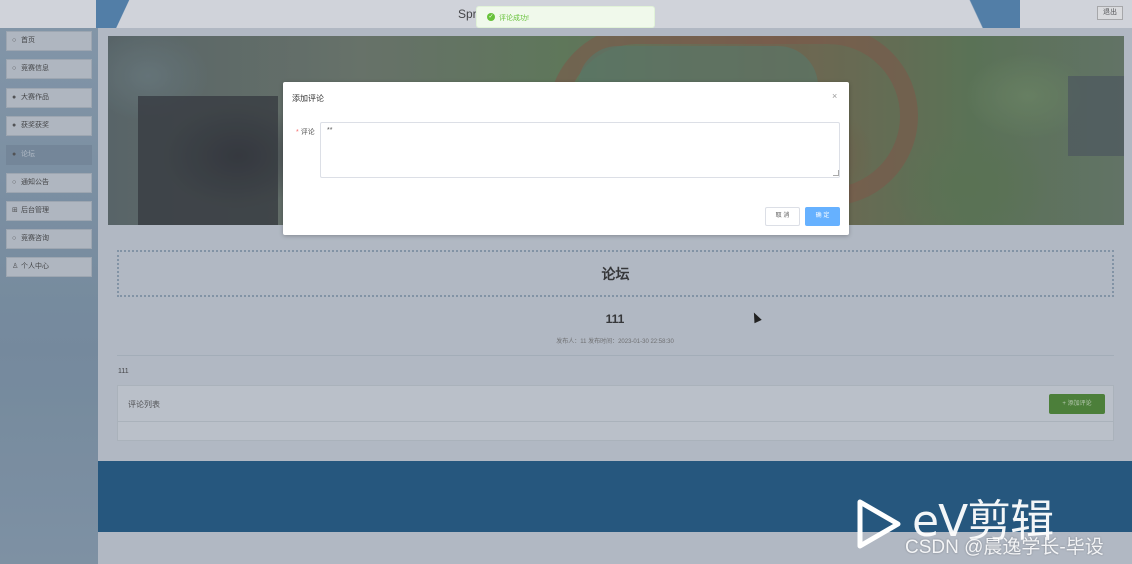  What do you see at coordinates (491, 17) in the screenshot?
I see `check-circle-icon: ✓` at bounding box center [491, 17].